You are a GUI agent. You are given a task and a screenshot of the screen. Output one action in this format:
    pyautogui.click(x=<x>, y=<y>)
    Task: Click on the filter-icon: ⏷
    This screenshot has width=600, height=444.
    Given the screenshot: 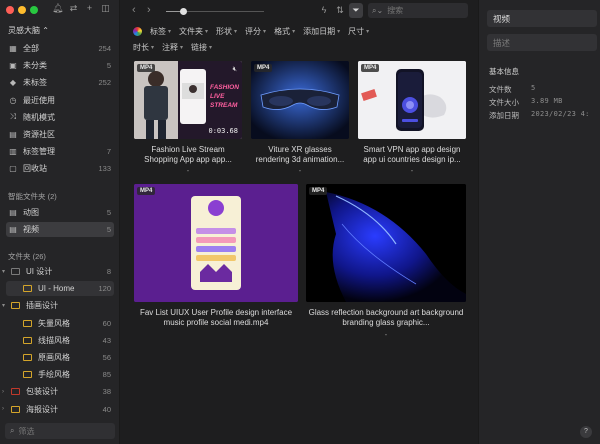 What is the action you would take?
    pyautogui.click(x=356, y=10)
    